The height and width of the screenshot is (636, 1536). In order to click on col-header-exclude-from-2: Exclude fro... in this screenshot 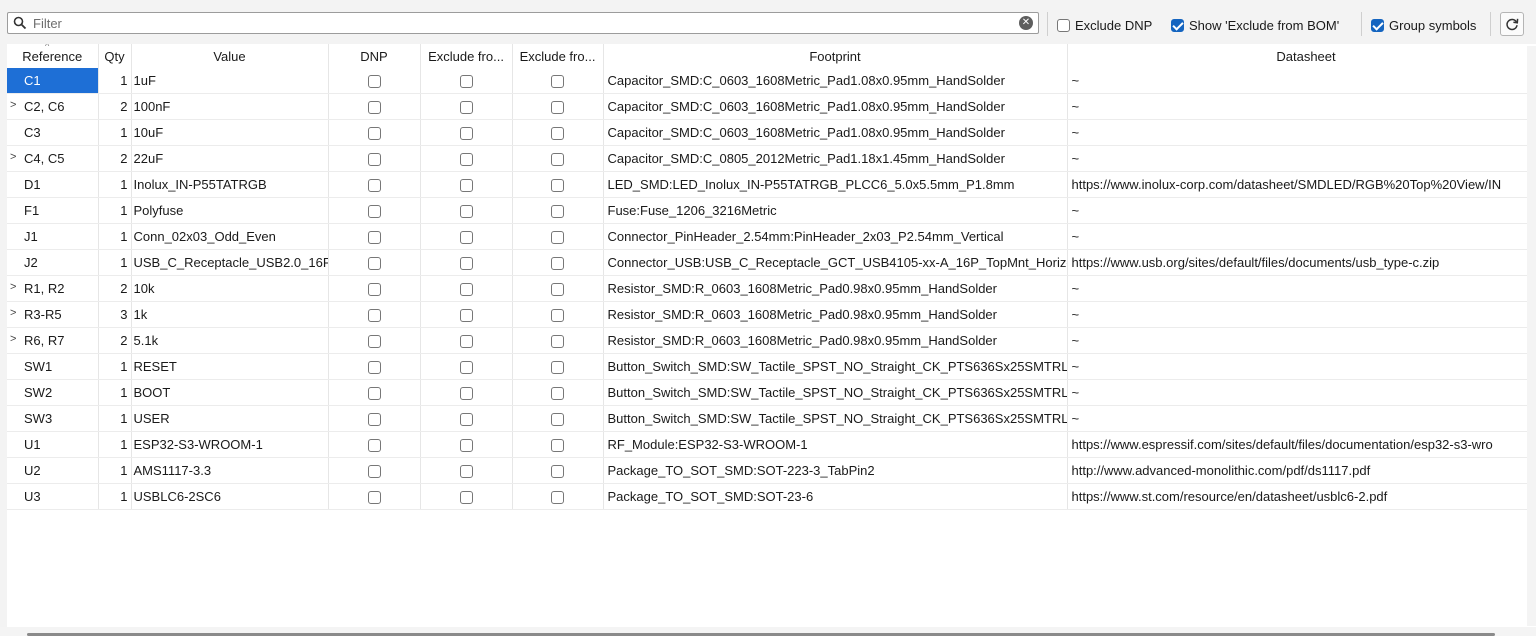, I will do `click(558, 56)`.